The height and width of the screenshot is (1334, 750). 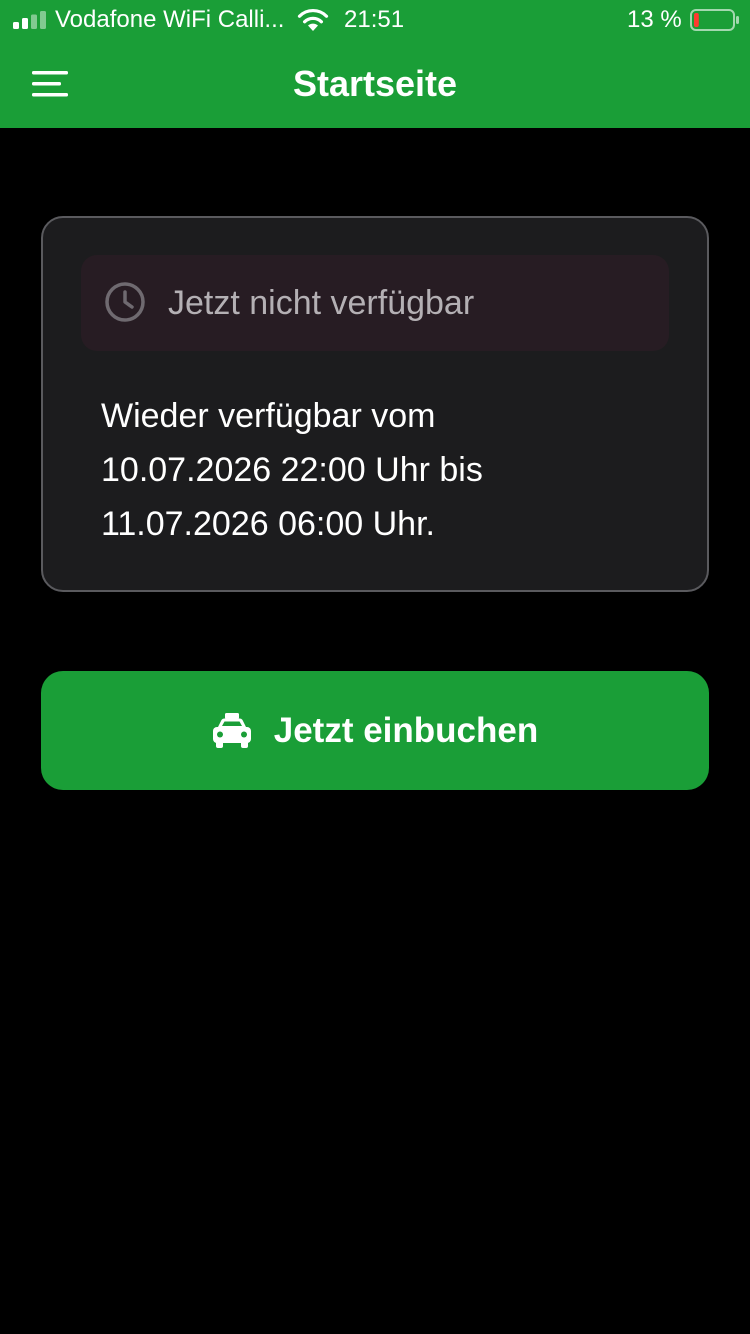 What do you see at coordinates (313, 20) in the screenshot?
I see `wifi-icon` at bounding box center [313, 20].